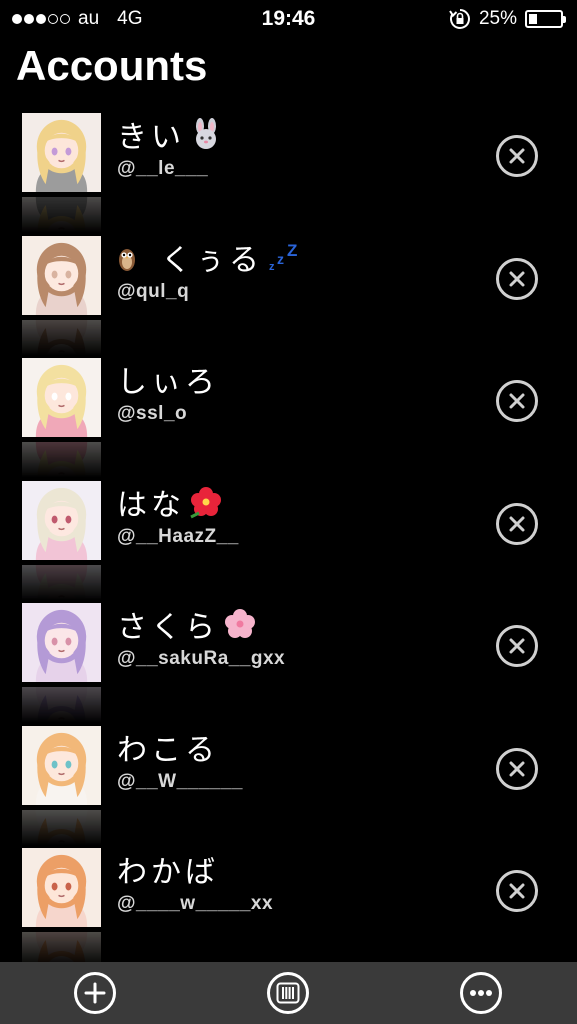  What do you see at coordinates (212, 260) in the screenshot?
I see `account-name-text: くぅる` at bounding box center [212, 260].